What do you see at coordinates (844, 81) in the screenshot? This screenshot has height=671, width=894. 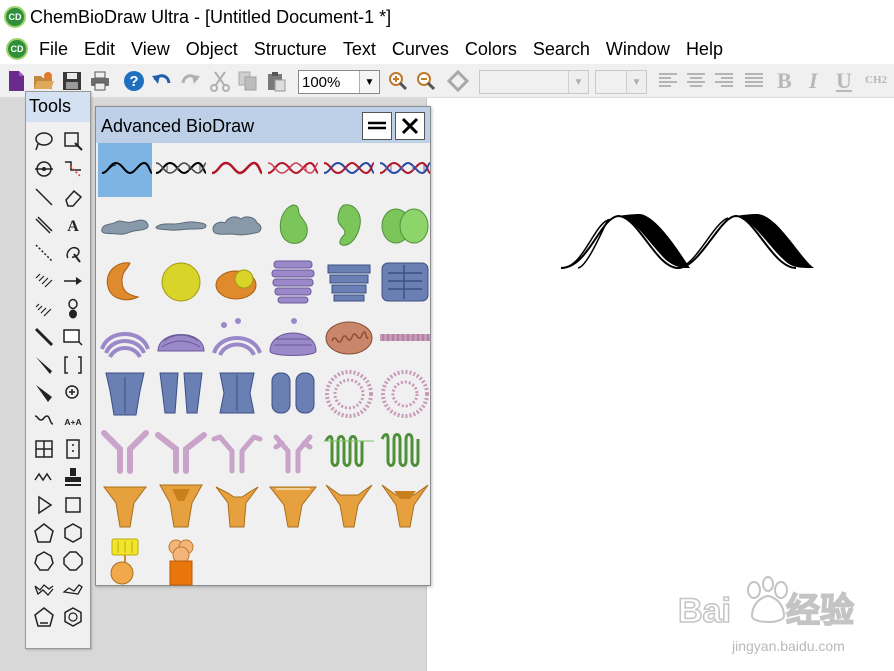 I see `underline-button: U` at bounding box center [844, 81].